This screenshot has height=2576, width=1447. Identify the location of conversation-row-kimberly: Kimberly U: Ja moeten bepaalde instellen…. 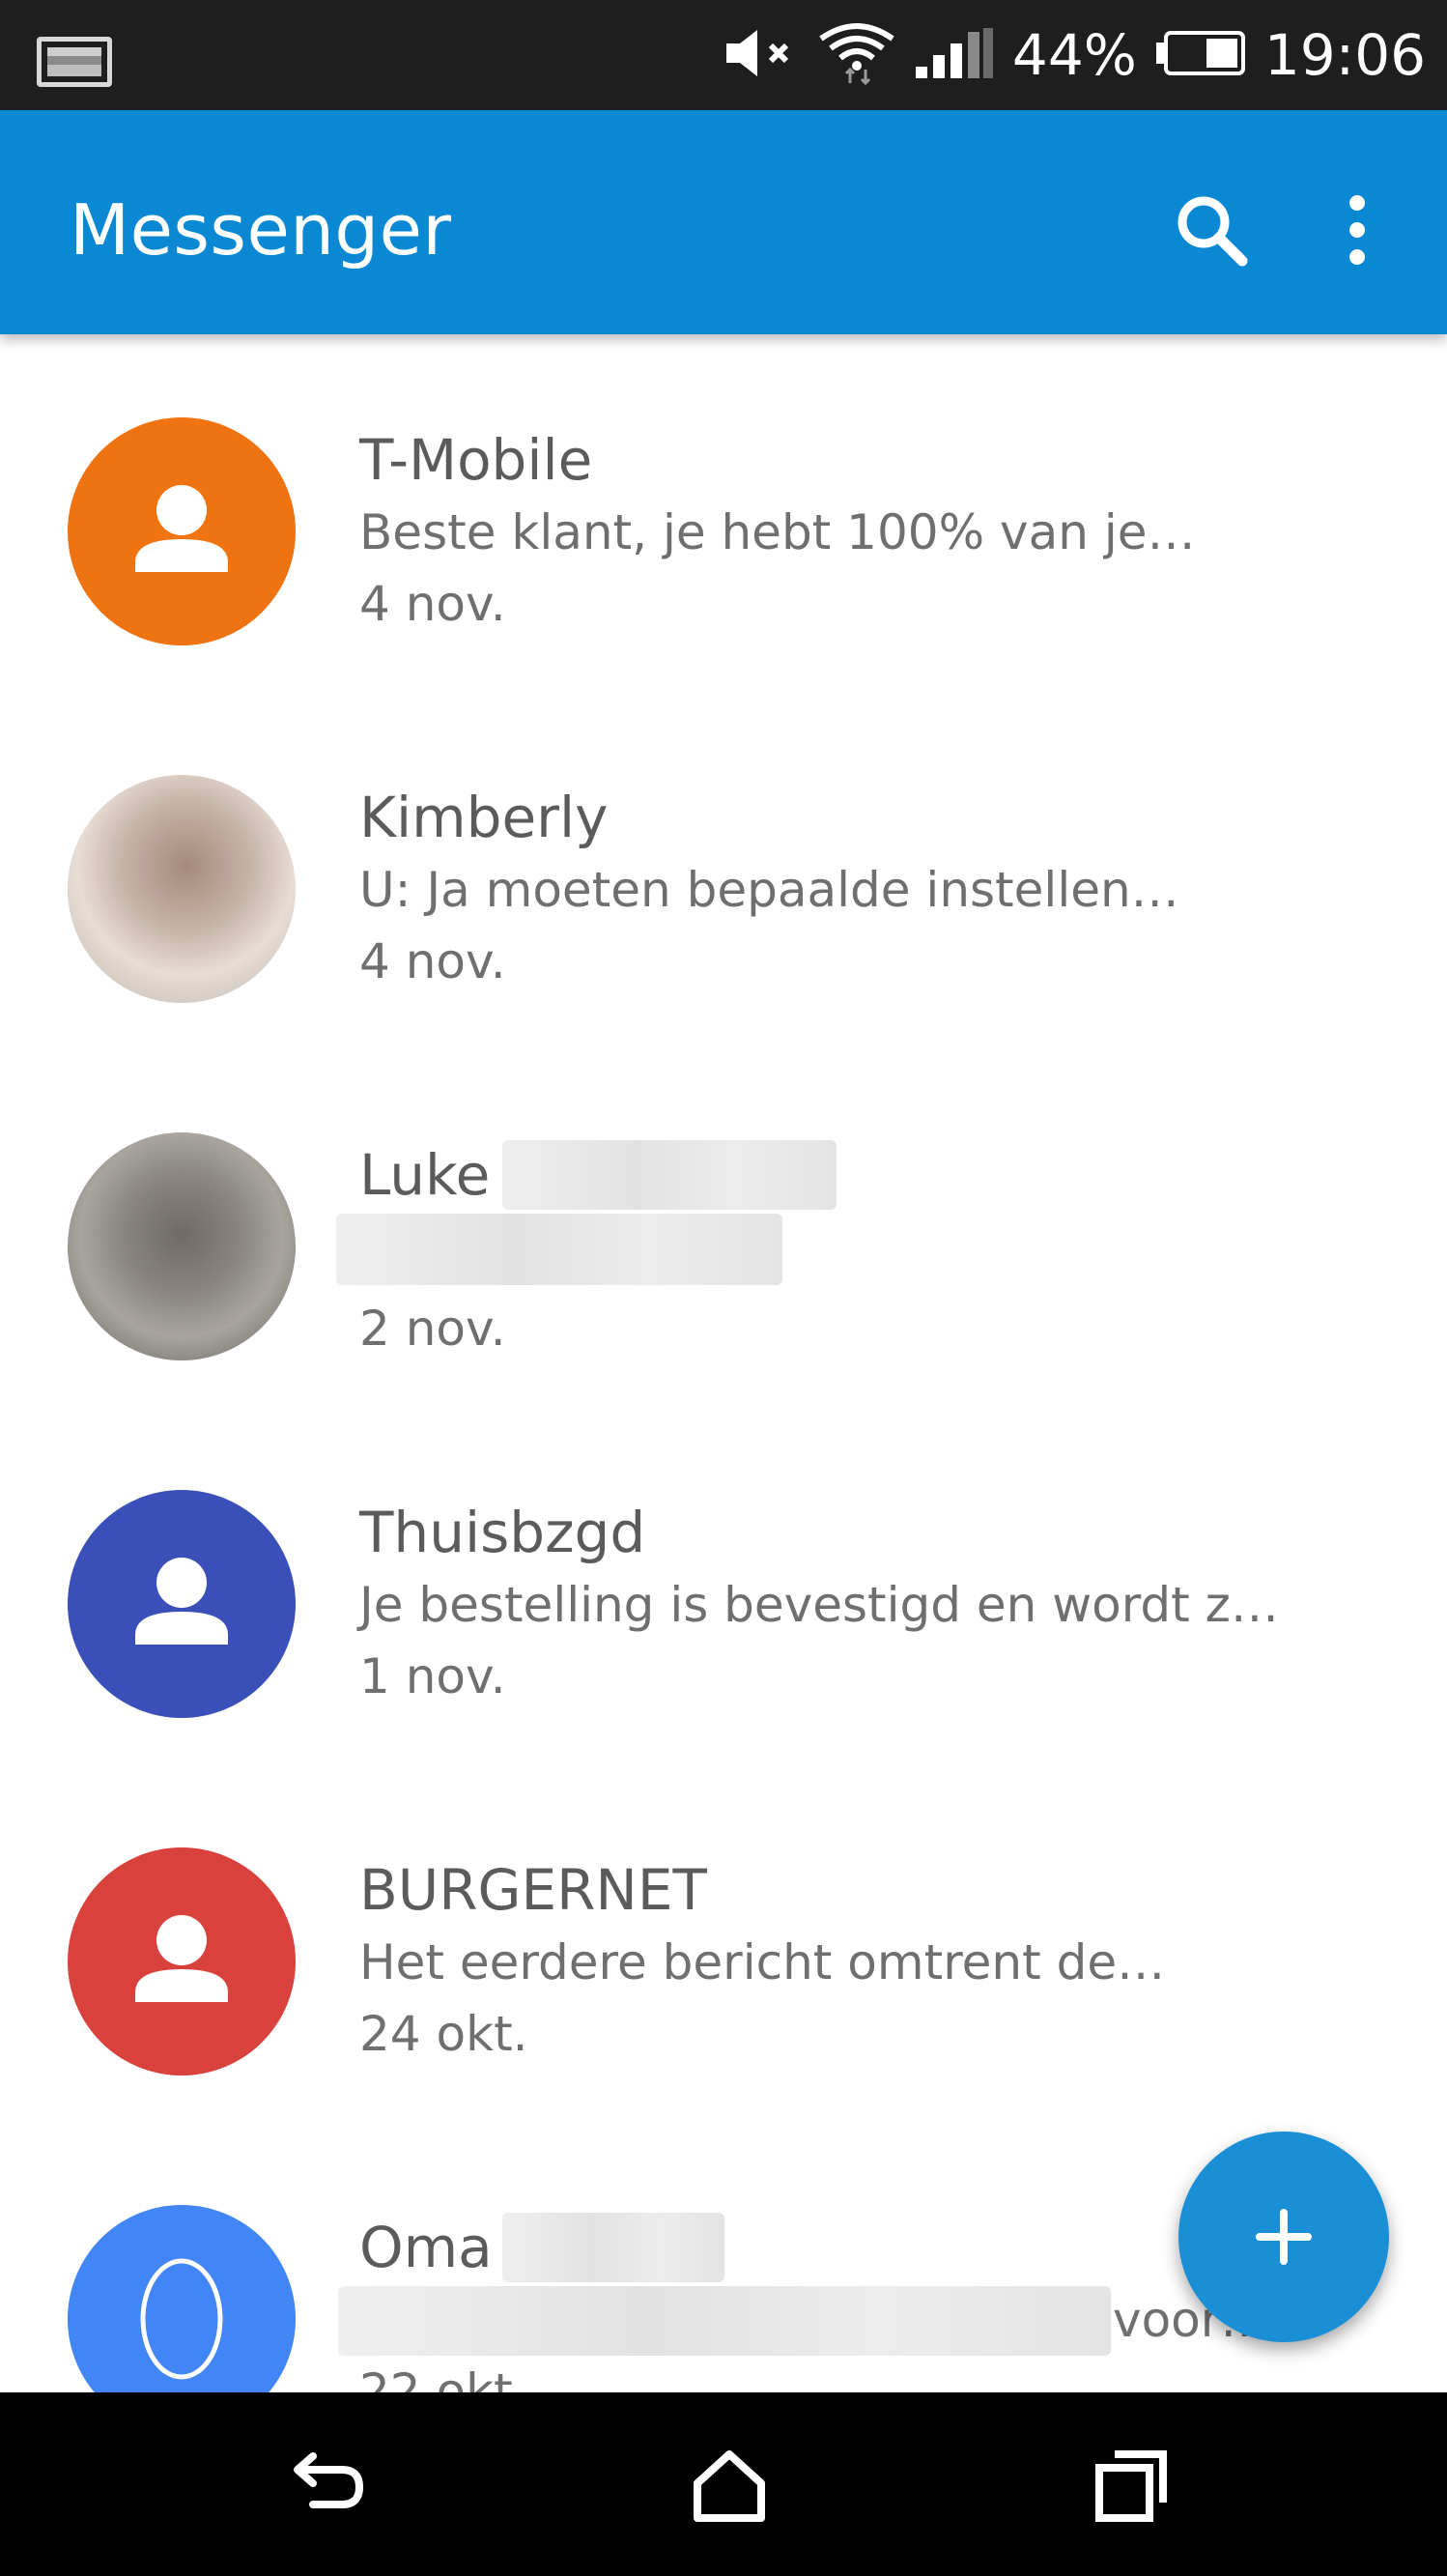
(723, 909).